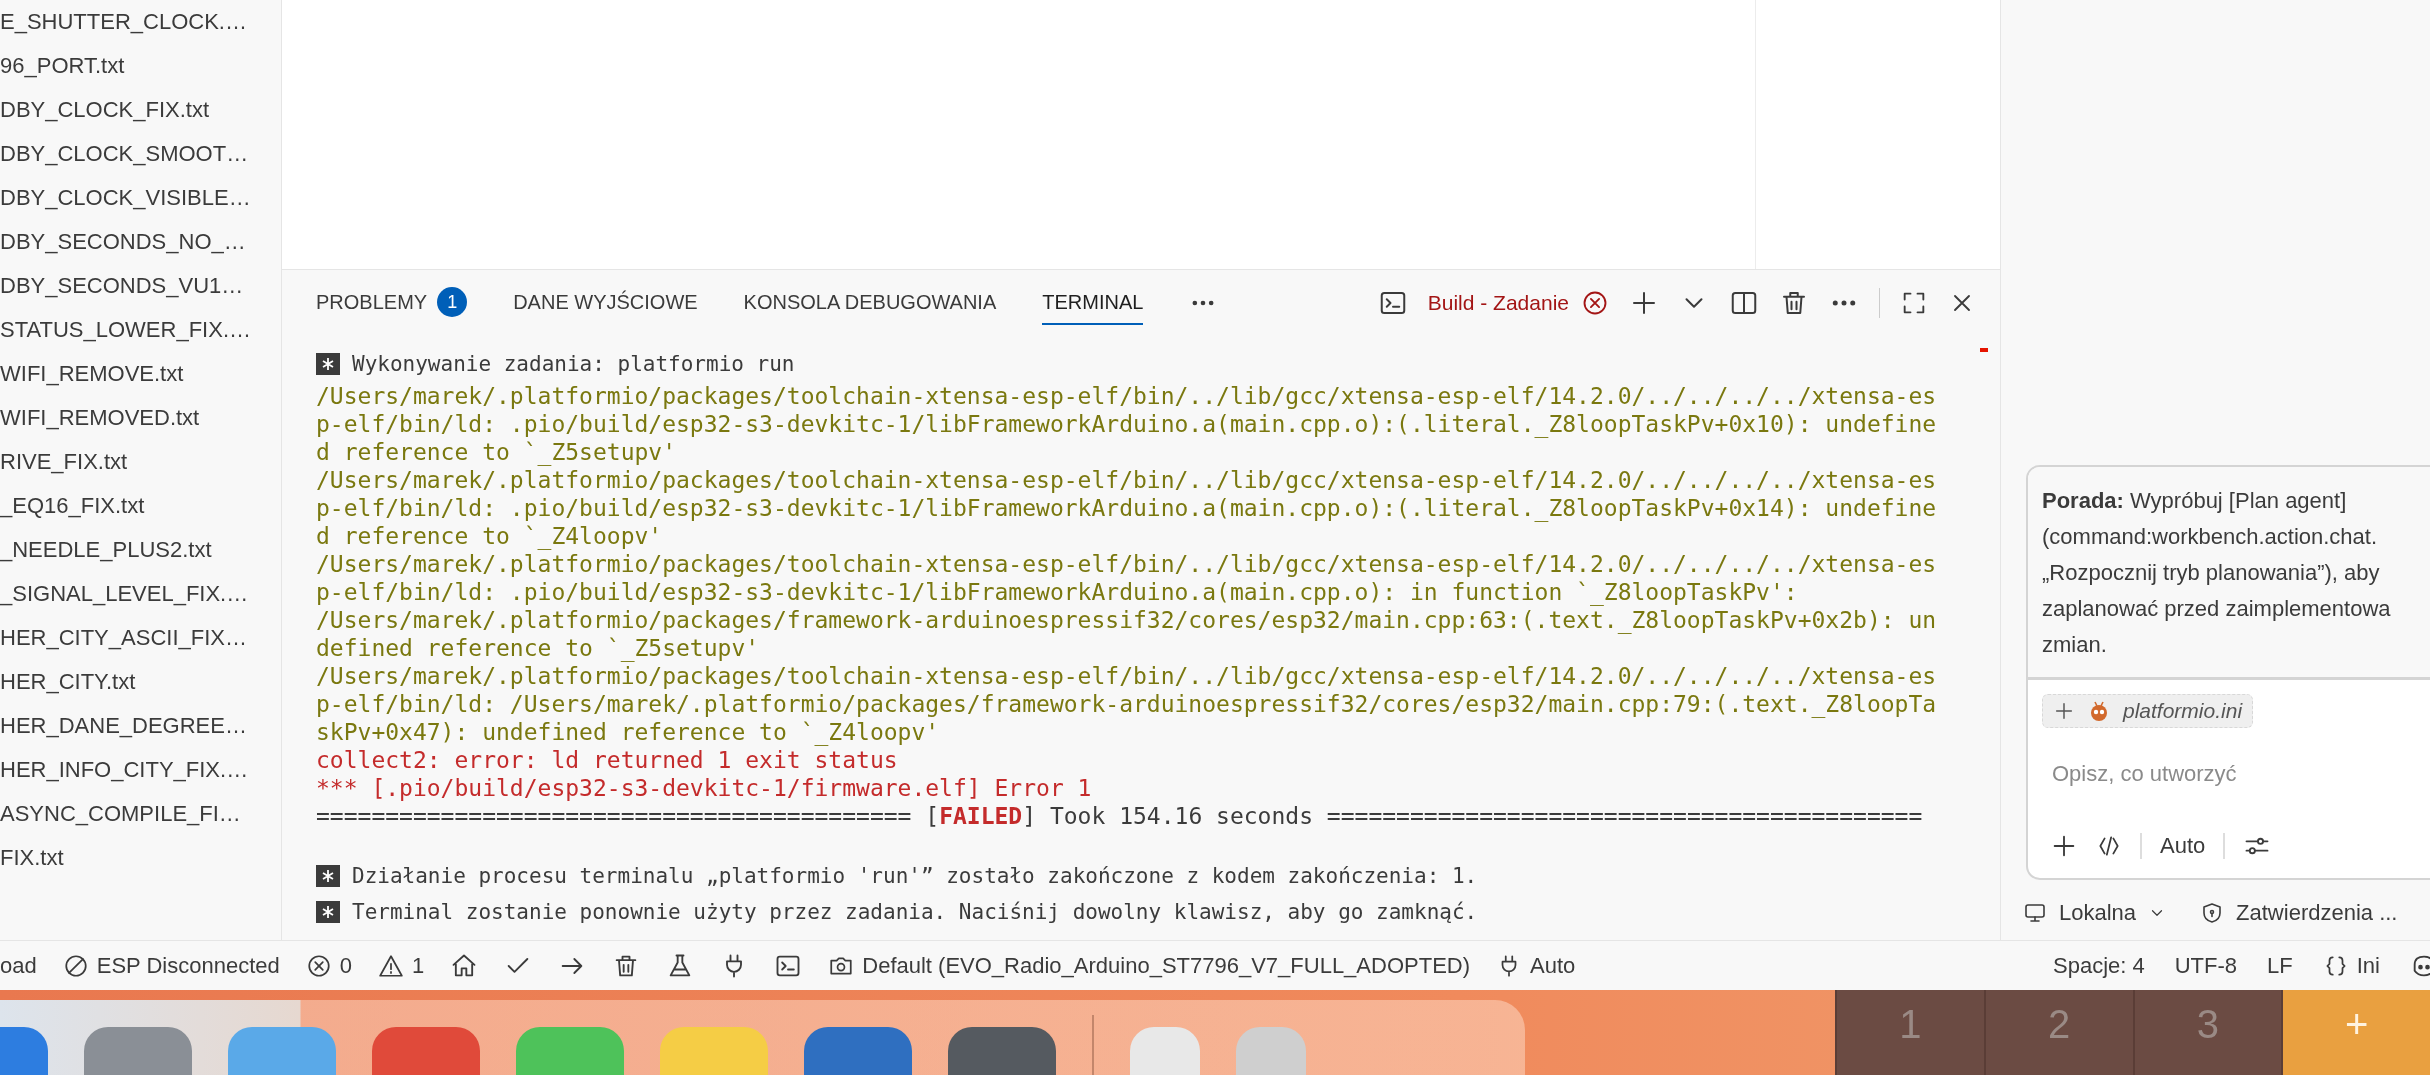 The image size is (2430, 1075). What do you see at coordinates (915, 876) in the screenshot?
I see `terminal-line: Działanie procesu terminalu „platformio 'run'” zostało zakończone z kodem zakończenia: 1.` at bounding box center [915, 876].